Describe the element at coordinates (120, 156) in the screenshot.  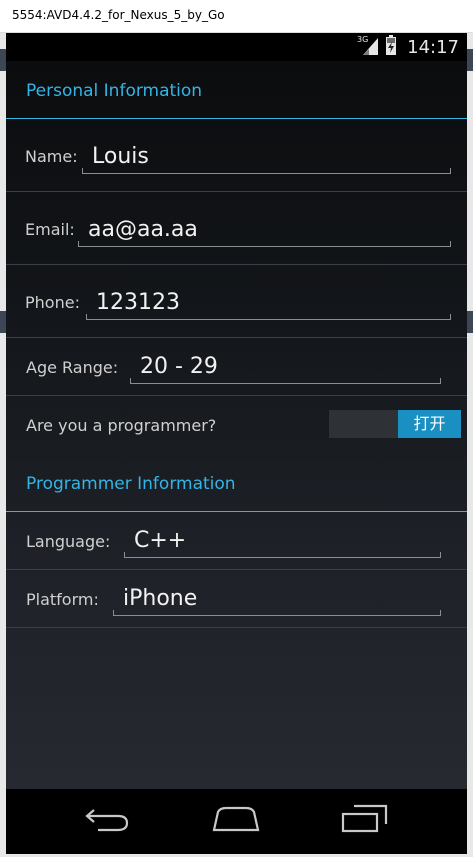
I see `name-value: Louis` at that location.